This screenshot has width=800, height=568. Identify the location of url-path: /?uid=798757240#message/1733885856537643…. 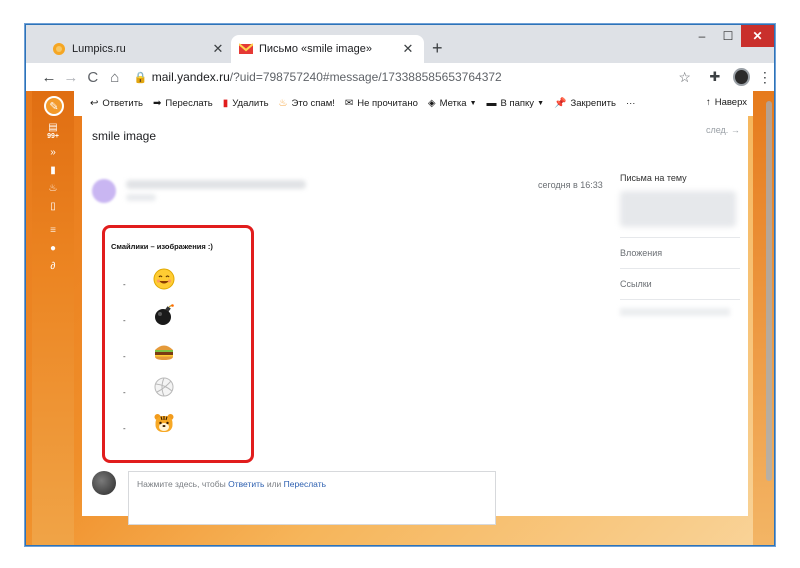
(365, 77).